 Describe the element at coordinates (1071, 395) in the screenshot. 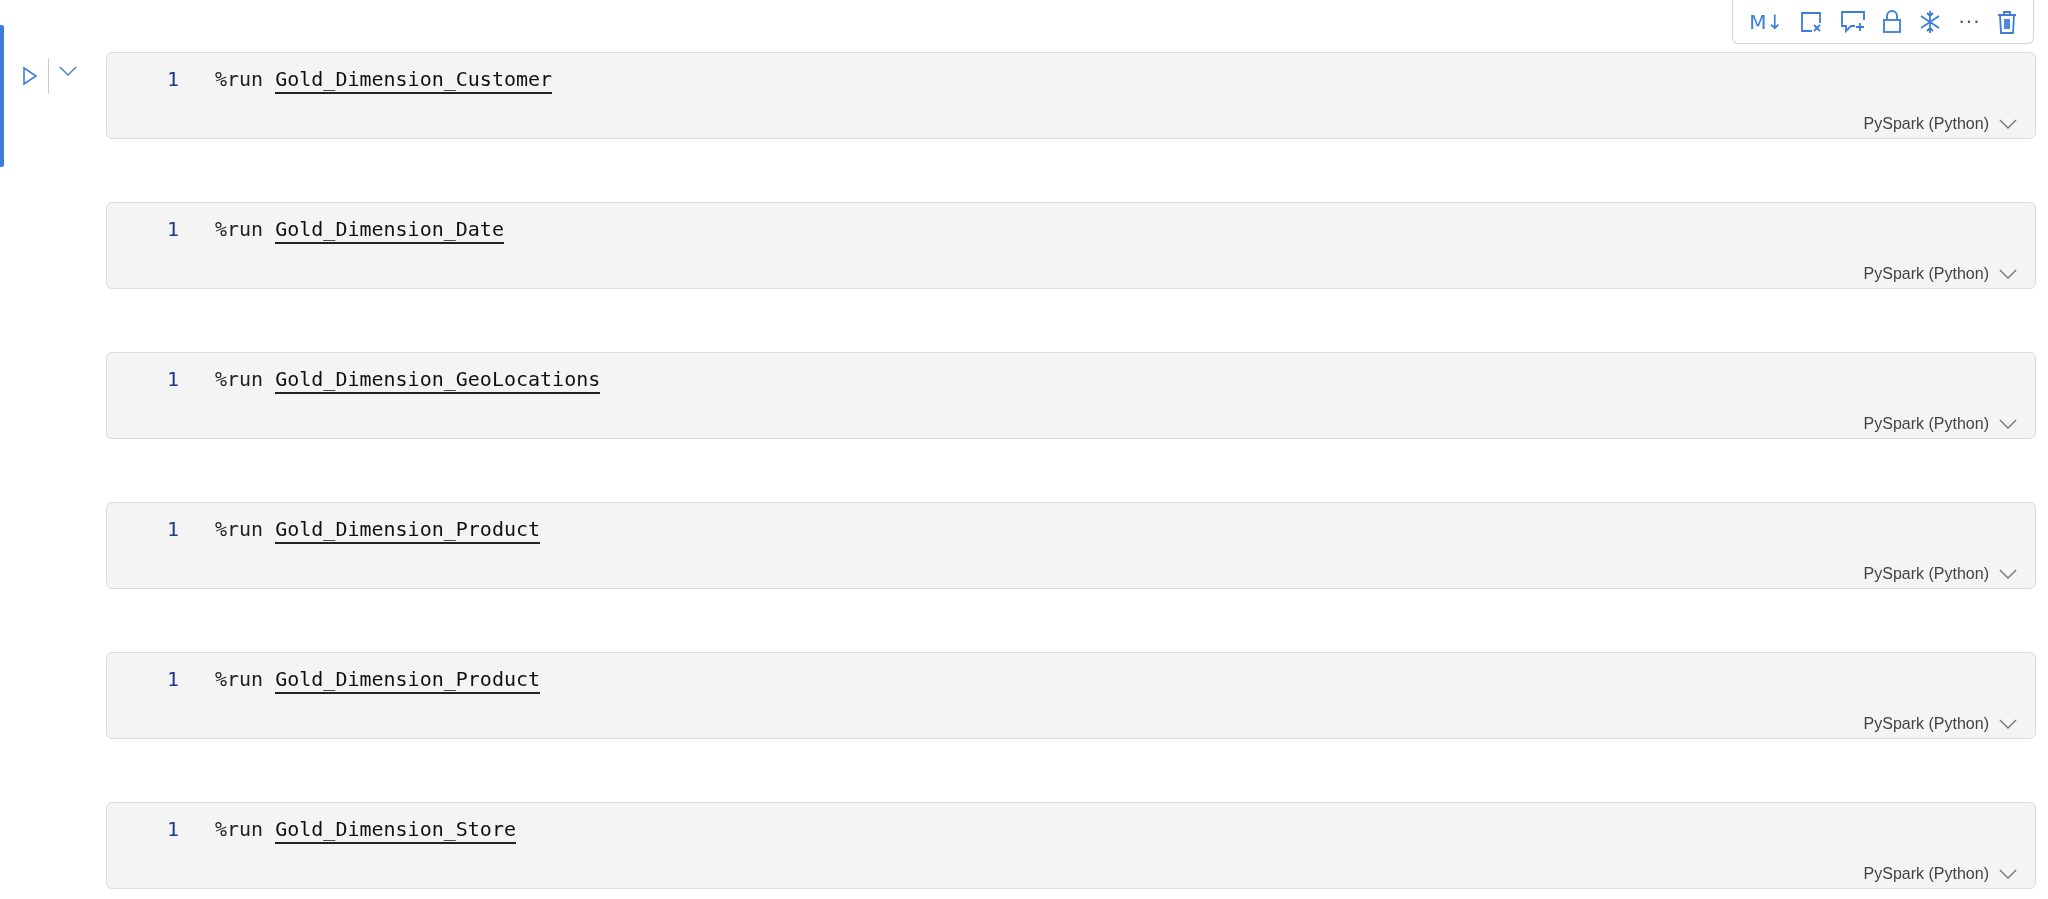

I see `code-cell: 1 %run Gold_Dimension_GeoLocations PySpark (Python)` at that location.